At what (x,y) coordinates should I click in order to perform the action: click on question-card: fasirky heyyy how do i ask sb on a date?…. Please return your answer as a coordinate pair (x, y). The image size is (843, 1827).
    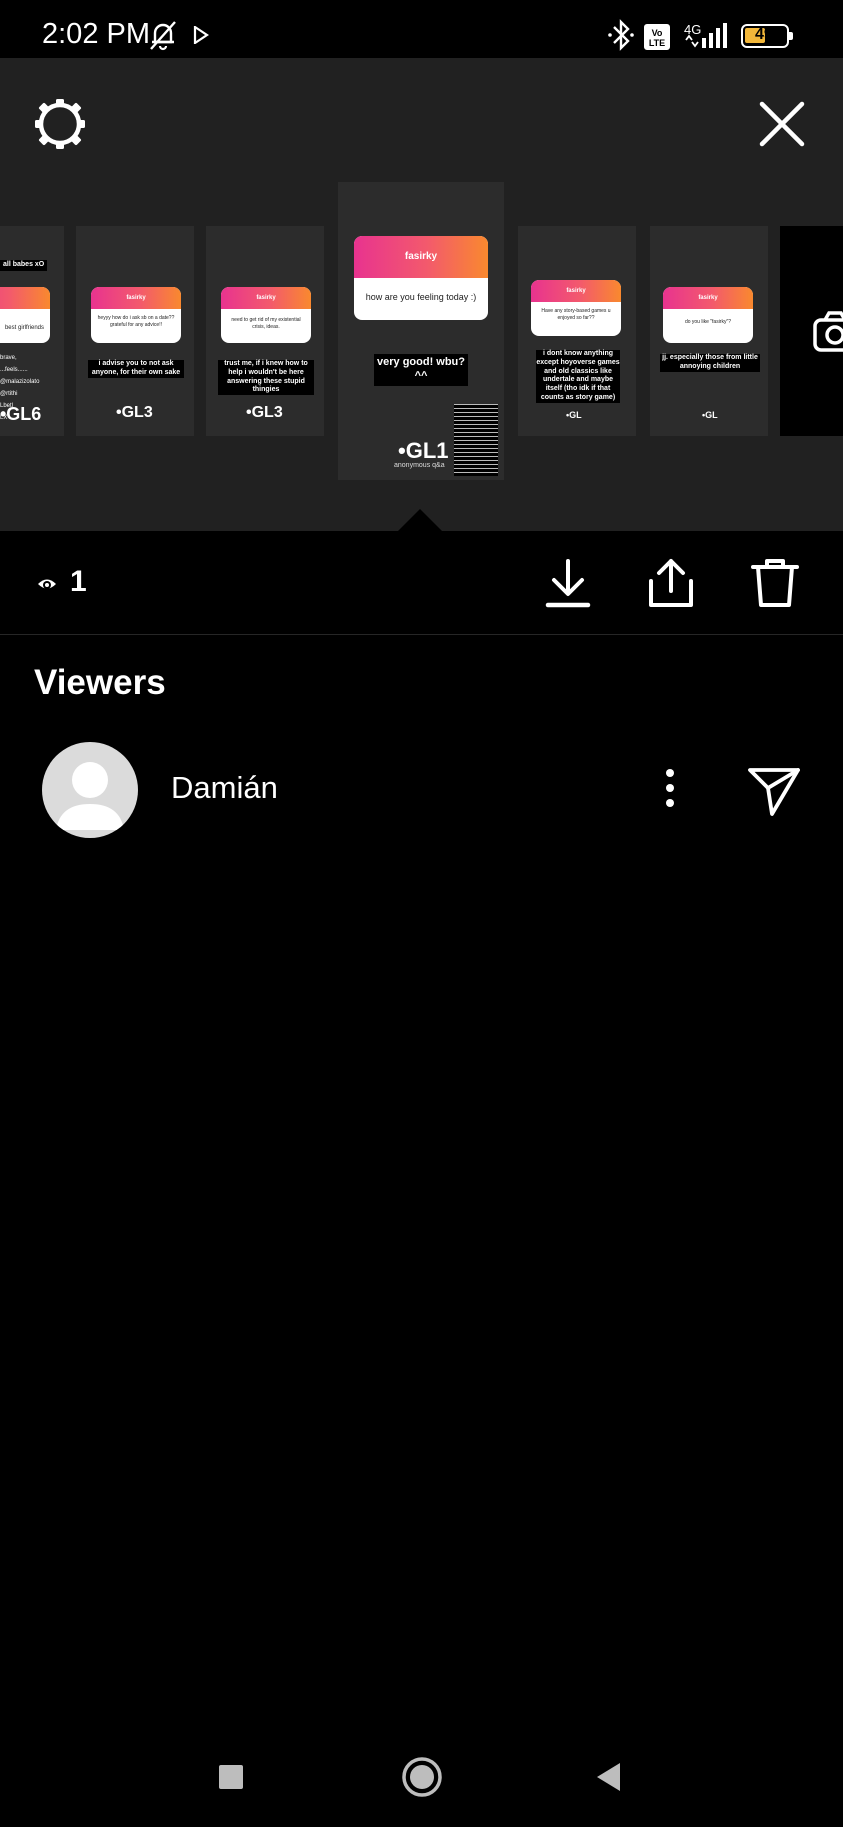
    Looking at the image, I should click on (136, 315).